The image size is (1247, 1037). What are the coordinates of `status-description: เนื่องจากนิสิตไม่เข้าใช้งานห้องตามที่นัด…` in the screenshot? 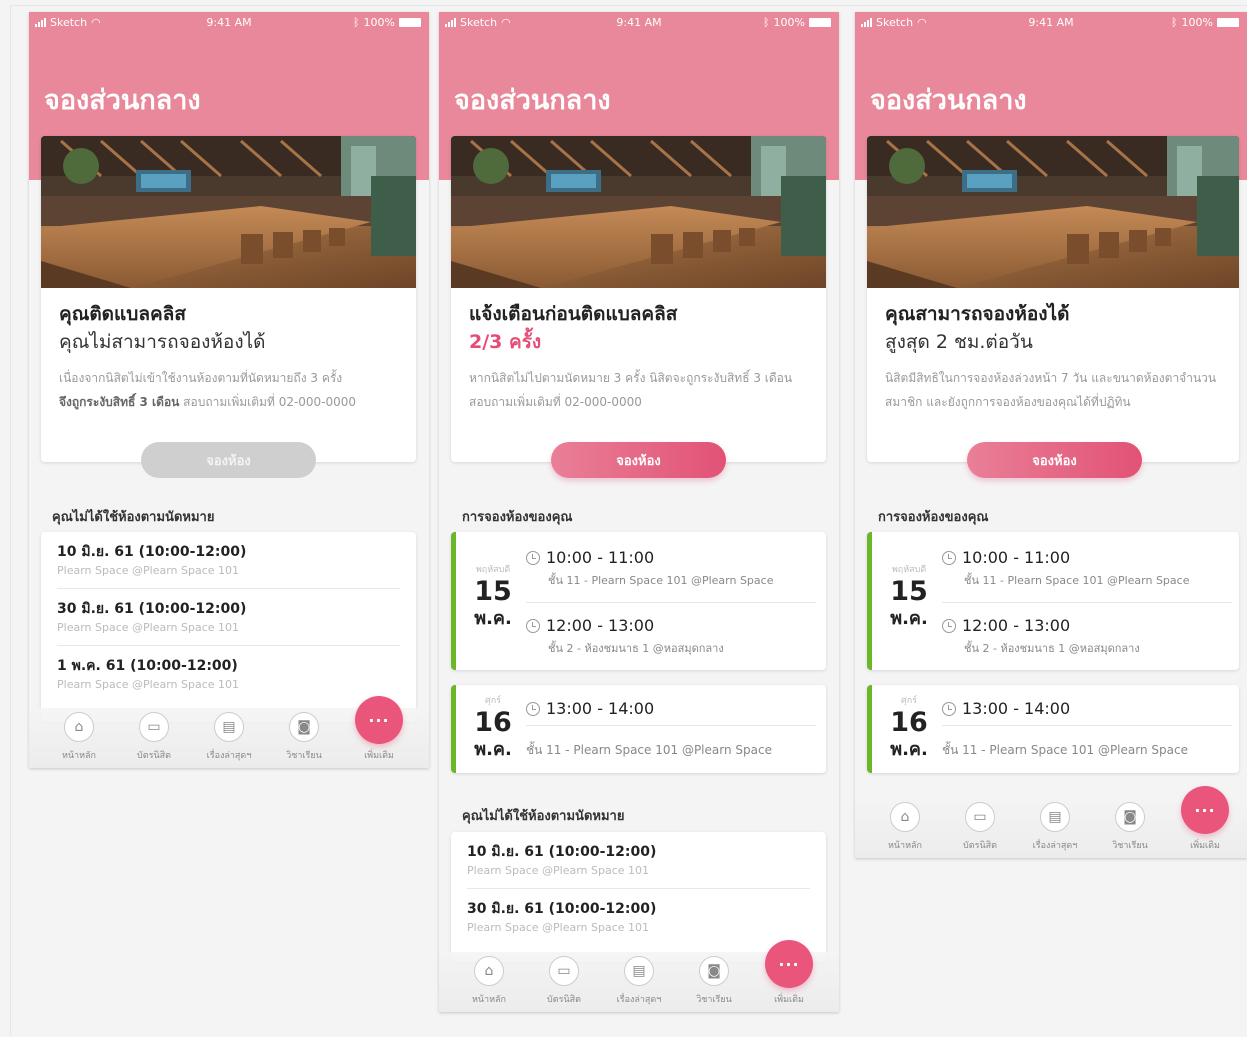 It's located at (208, 390).